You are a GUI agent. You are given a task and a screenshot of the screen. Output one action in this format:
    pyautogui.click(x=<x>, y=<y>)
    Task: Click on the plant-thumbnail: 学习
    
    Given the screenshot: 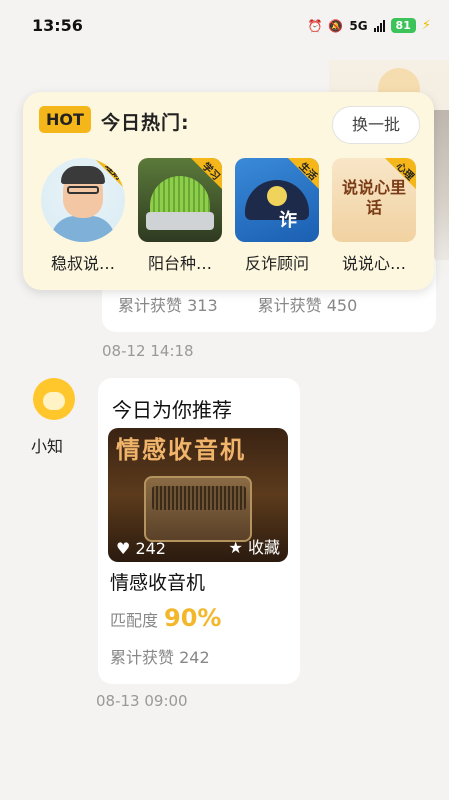 What is the action you would take?
    pyautogui.click(x=180, y=200)
    